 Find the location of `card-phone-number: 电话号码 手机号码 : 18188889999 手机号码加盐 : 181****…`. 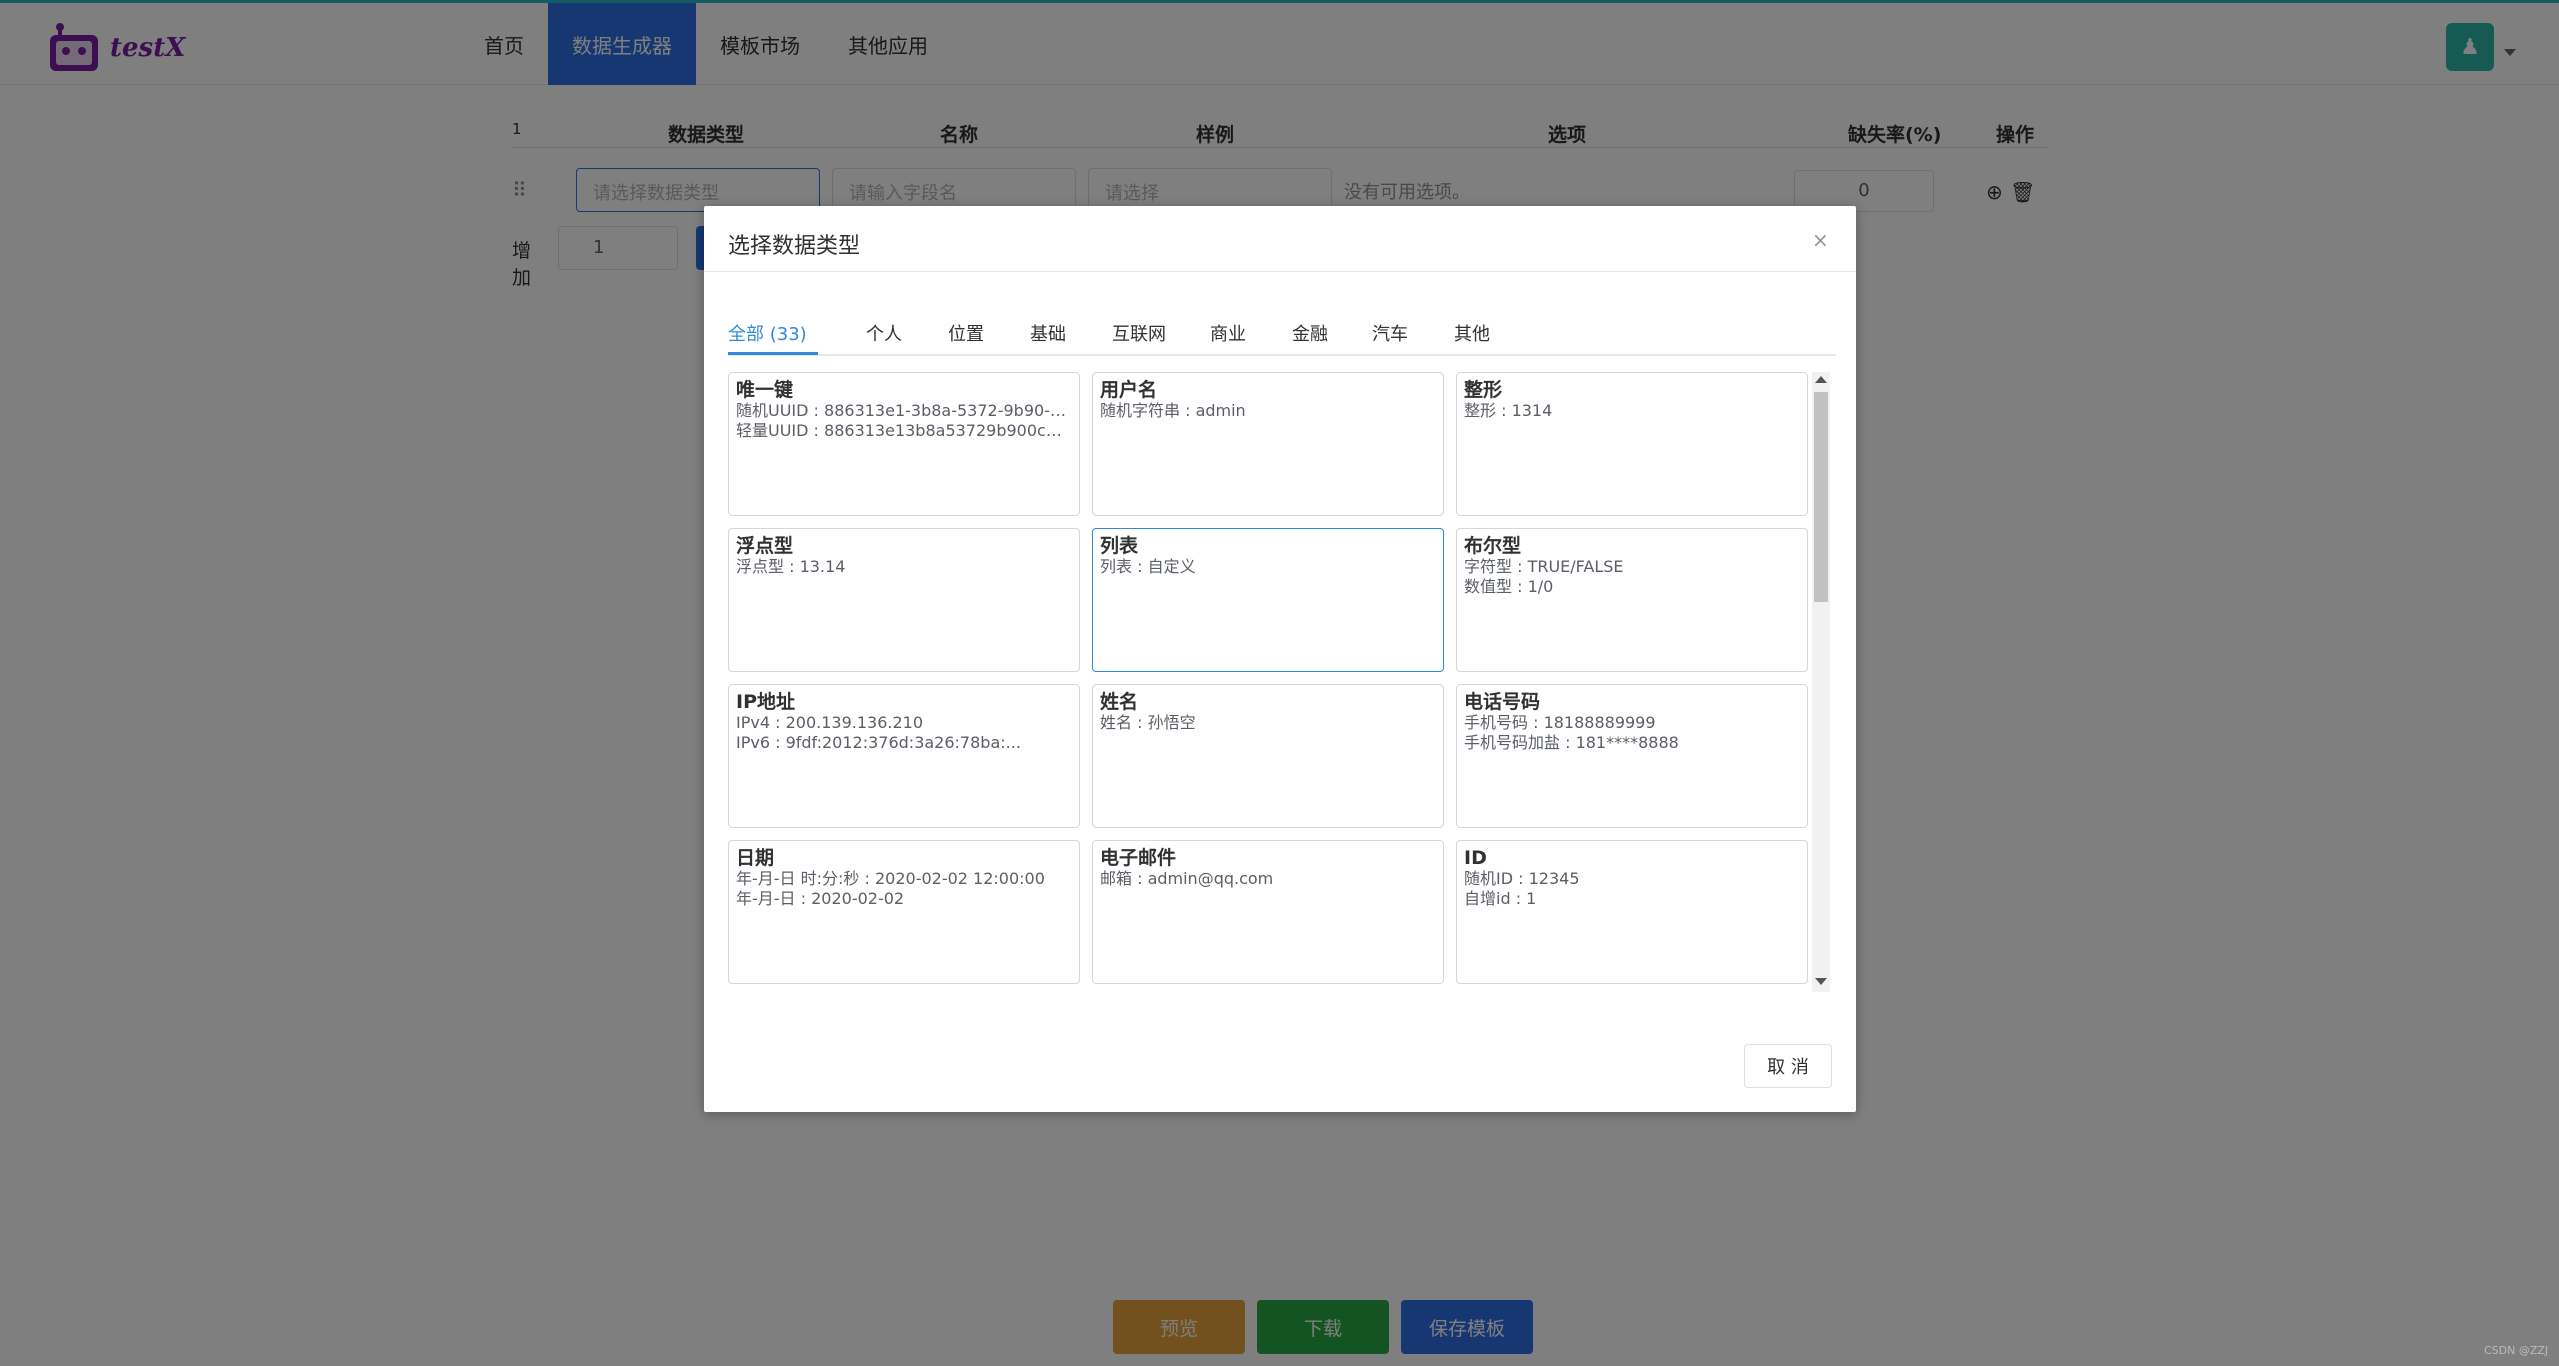

card-phone-number: 电话号码 手机号码 : 18188889999 手机号码加盐 : 181****… is located at coordinates (1632, 756).